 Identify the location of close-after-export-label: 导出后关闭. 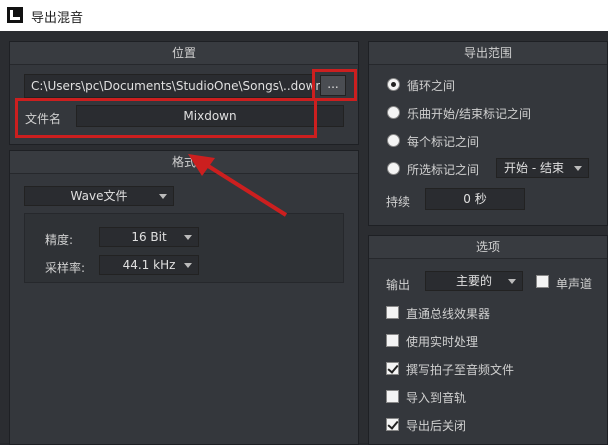
(436, 426).